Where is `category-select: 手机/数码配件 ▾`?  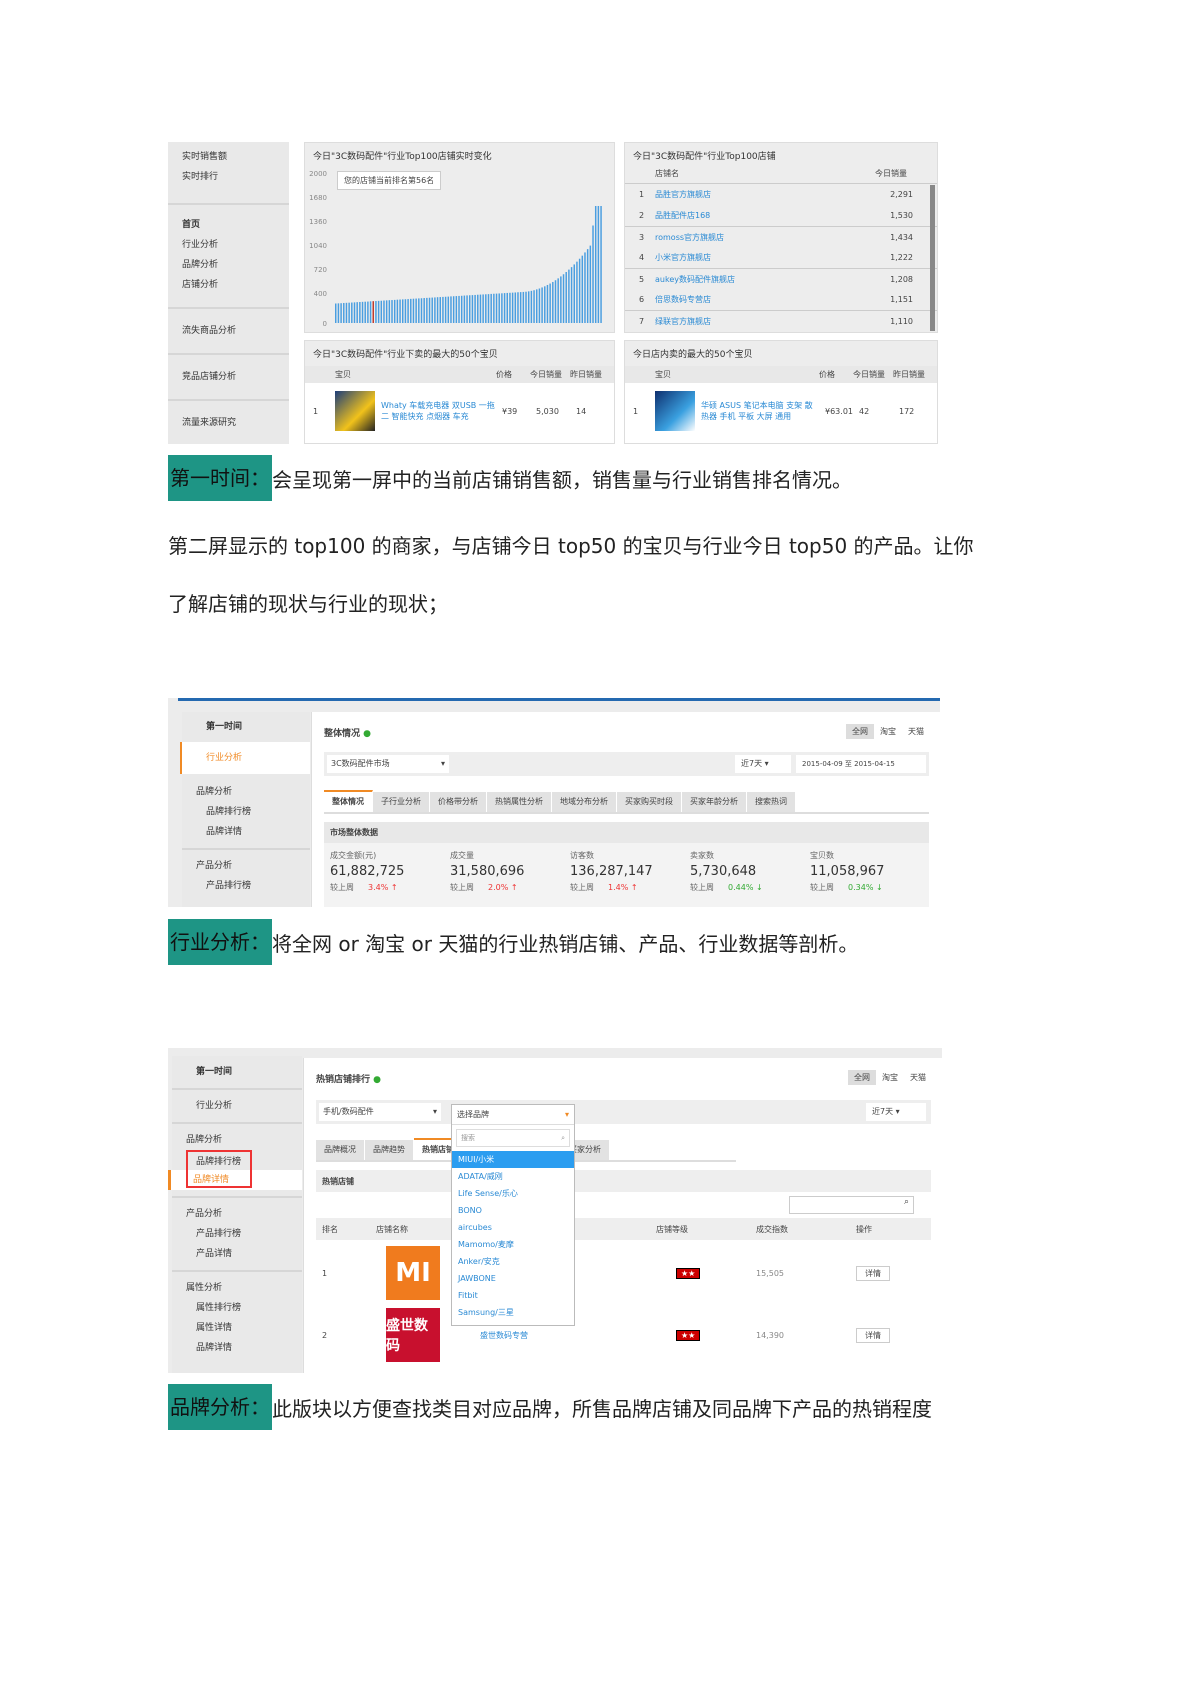 category-select: 手机/数码配件 ▾ is located at coordinates (380, 1112).